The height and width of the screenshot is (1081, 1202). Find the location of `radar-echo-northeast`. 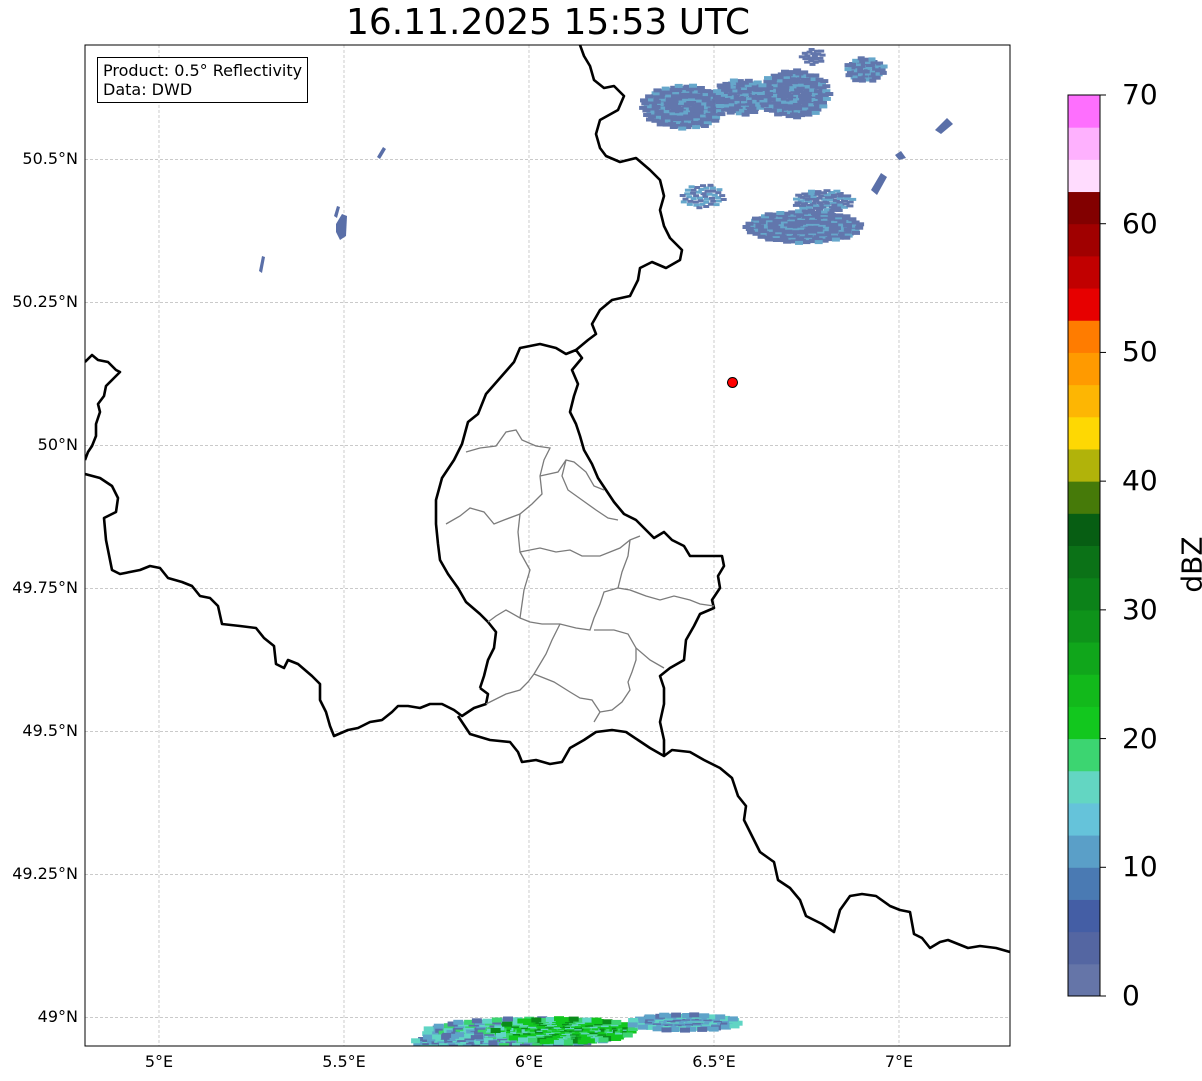

radar-echo-northeast is located at coordinates (763, 146).